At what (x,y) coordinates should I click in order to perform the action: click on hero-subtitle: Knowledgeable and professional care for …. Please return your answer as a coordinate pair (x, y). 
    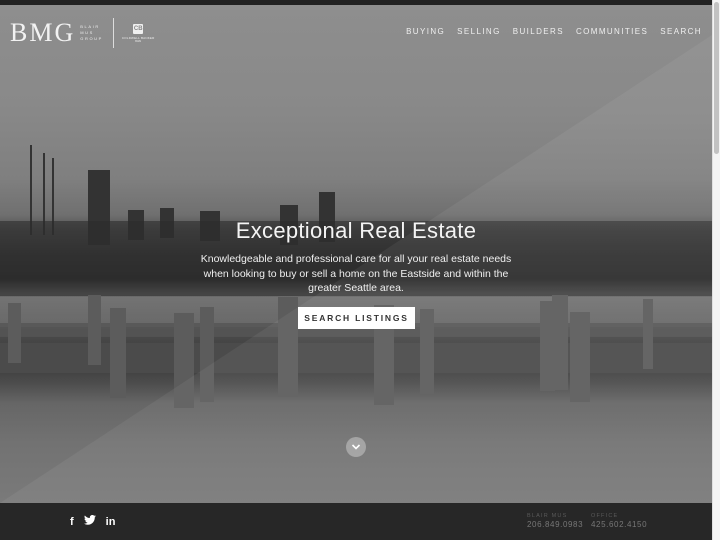
    Looking at the image, I should click on (356, 273).